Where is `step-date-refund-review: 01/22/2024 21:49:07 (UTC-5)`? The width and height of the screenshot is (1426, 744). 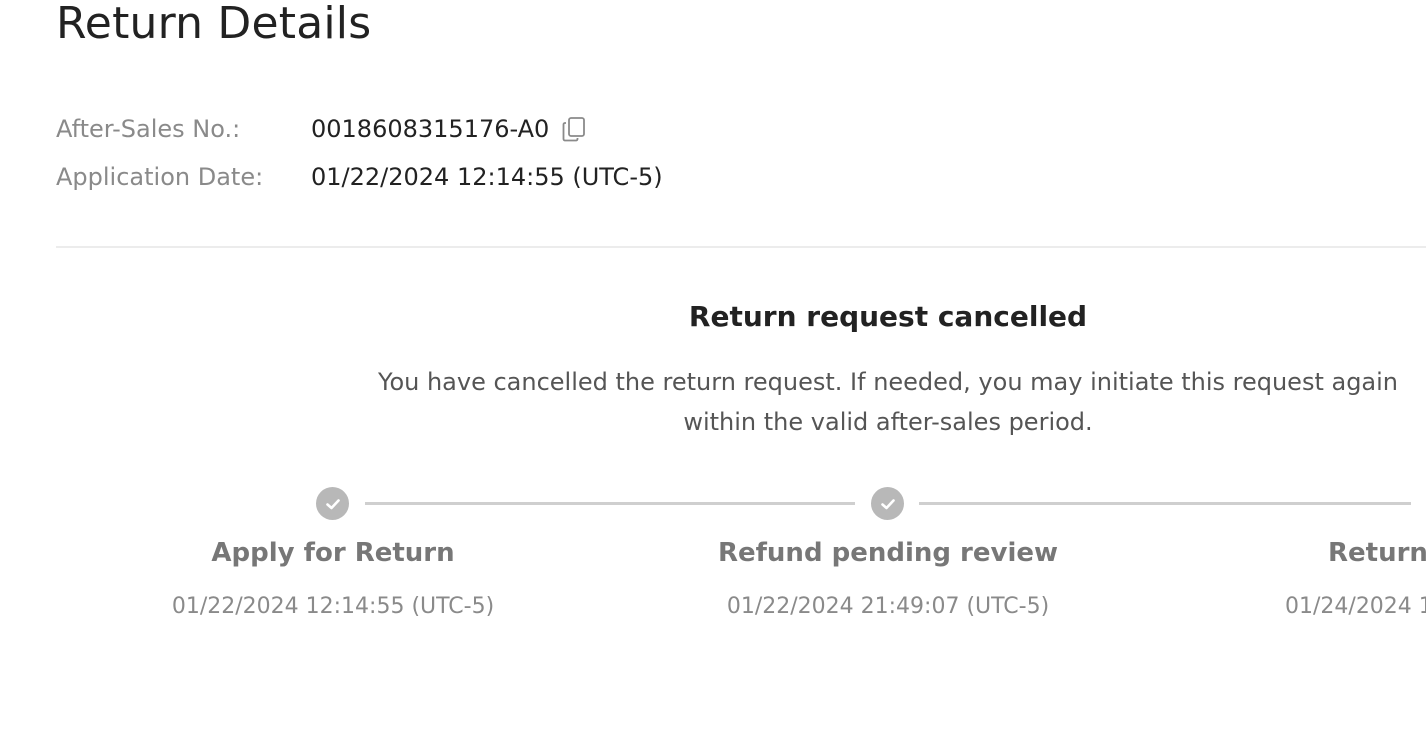 step-date-refund-review: 01/22/2024 21:49:07 (UTC-5) is located at coordinates (888, 606).